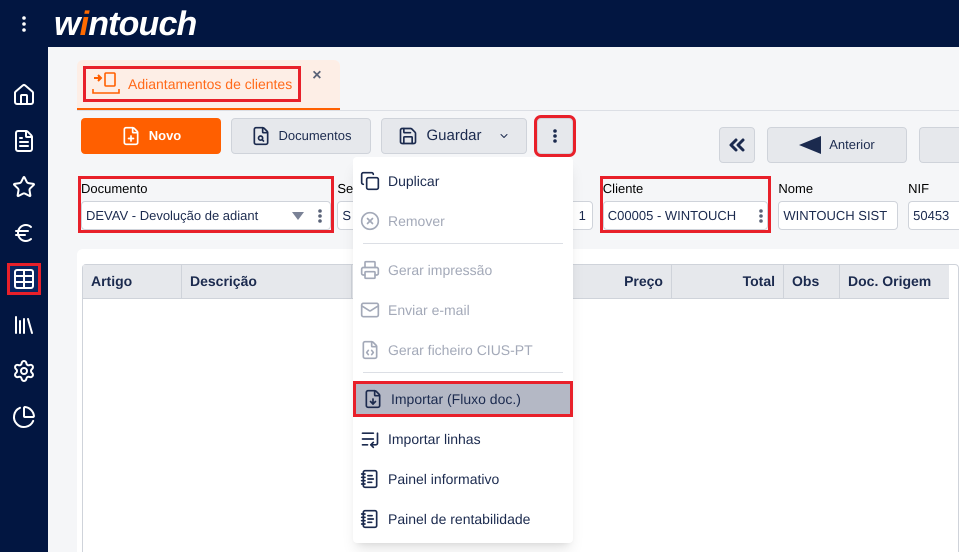 This screenshot has width=959, height=552. I want to click on documents-button: Documentos, so click(301, 136).